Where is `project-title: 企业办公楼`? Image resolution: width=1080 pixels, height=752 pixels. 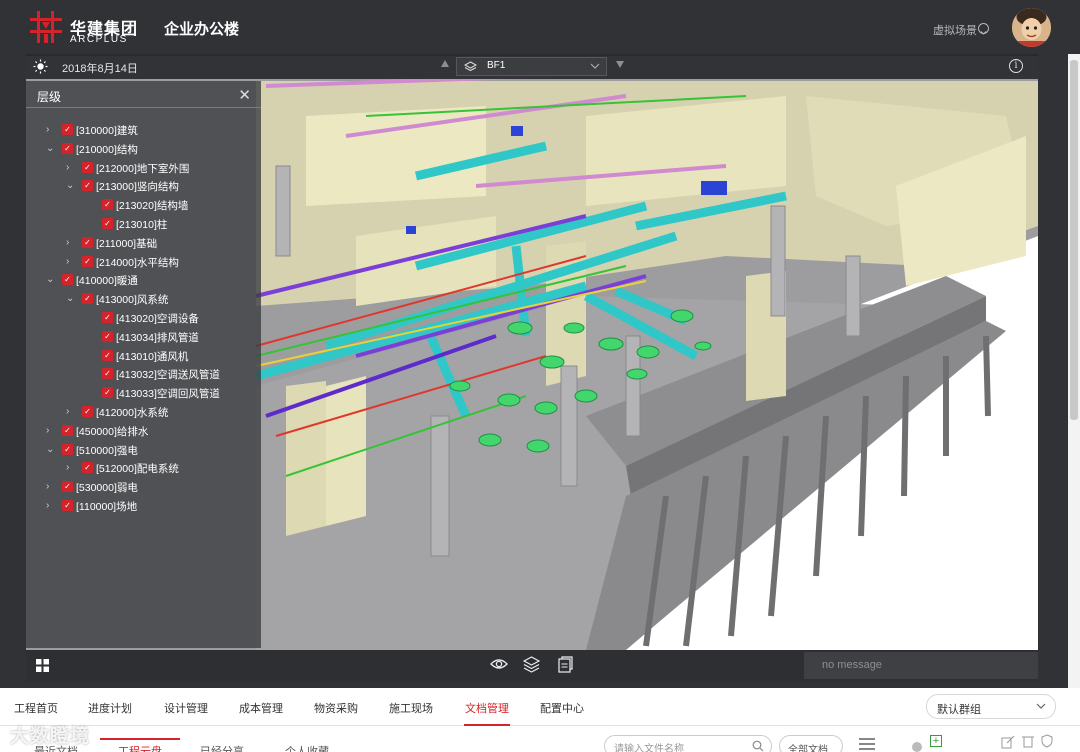
project-title: 企业办公楼 is located at coordinates (202, 29).